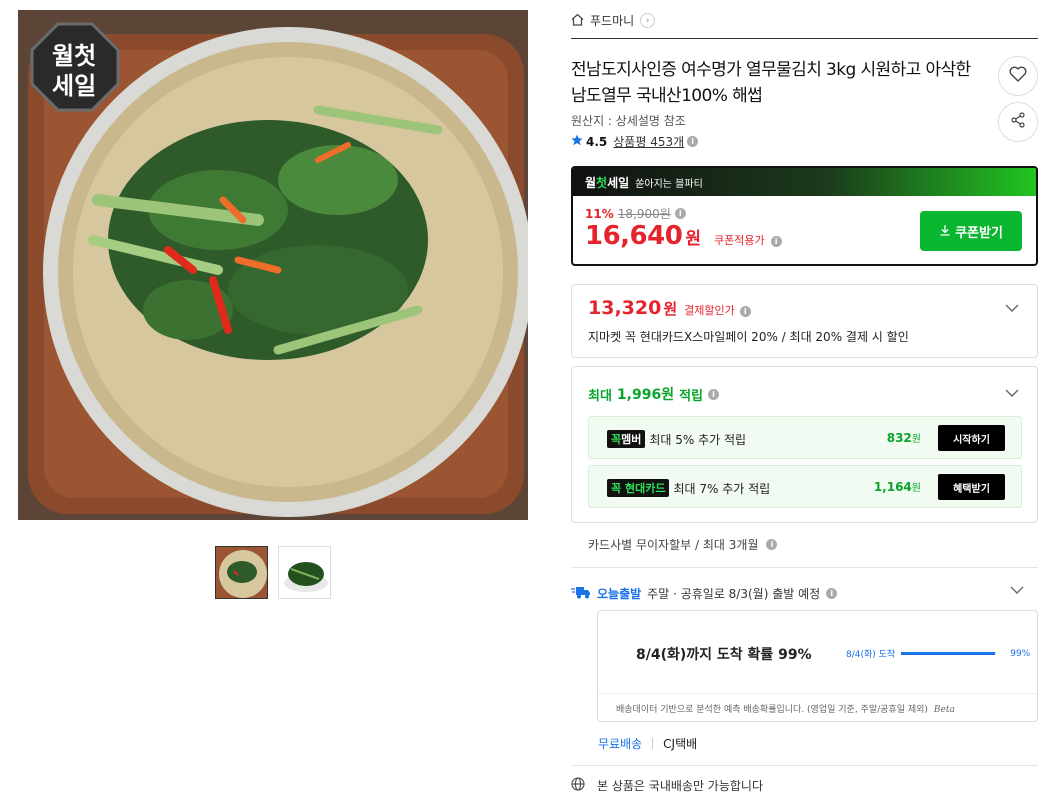 The image size is (1050, 798). What do you see at coordinates (944, 710) in the screenshot?
I see `beta-label: Beta` at bounding box center [944, 710].